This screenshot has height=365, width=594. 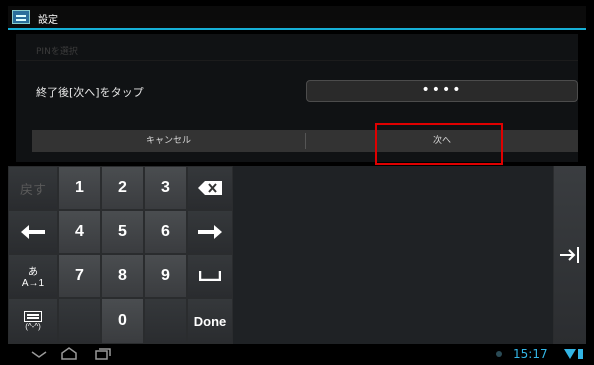 I want to click on tab-key, so click(x=569, y=255).